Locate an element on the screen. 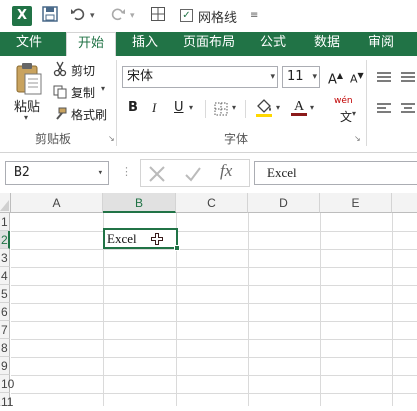 Image resolution: width=417 pixels, height=411 pixels. clipboard-group-label: 剪贴板 is located at coordinates (53, 139).